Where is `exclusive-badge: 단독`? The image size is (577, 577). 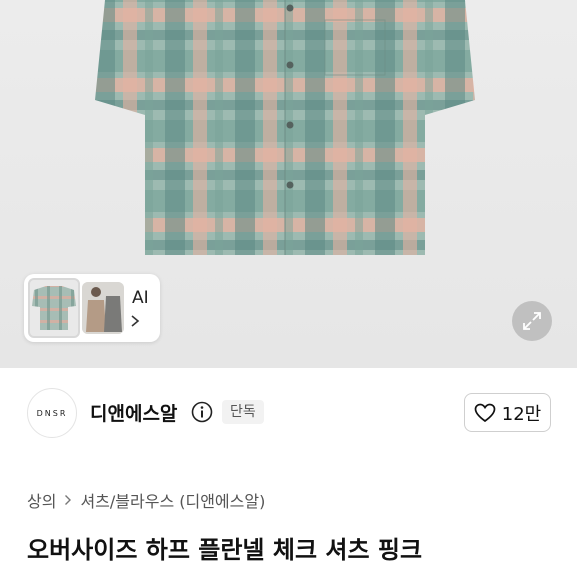 exclusive-badge: 단독 is located at coordinates (243, 412).